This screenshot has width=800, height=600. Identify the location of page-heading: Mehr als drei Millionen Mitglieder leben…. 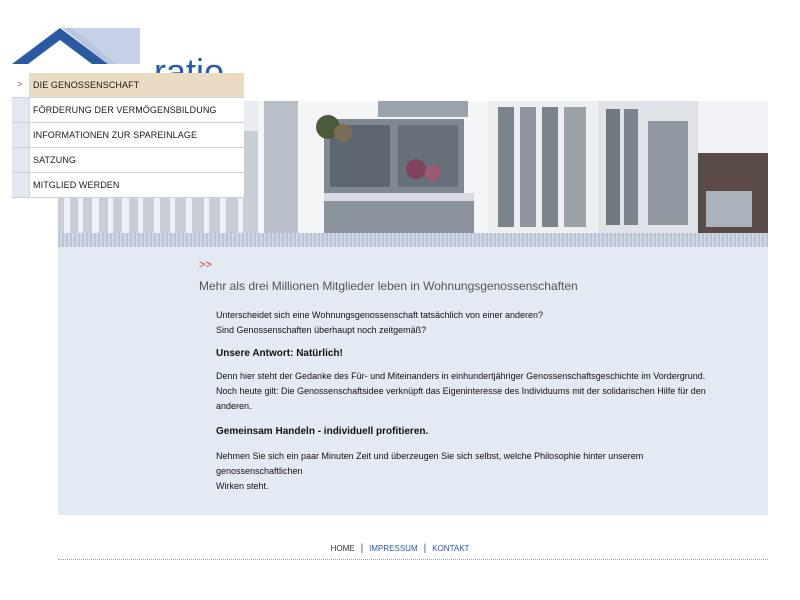
(388, 286).